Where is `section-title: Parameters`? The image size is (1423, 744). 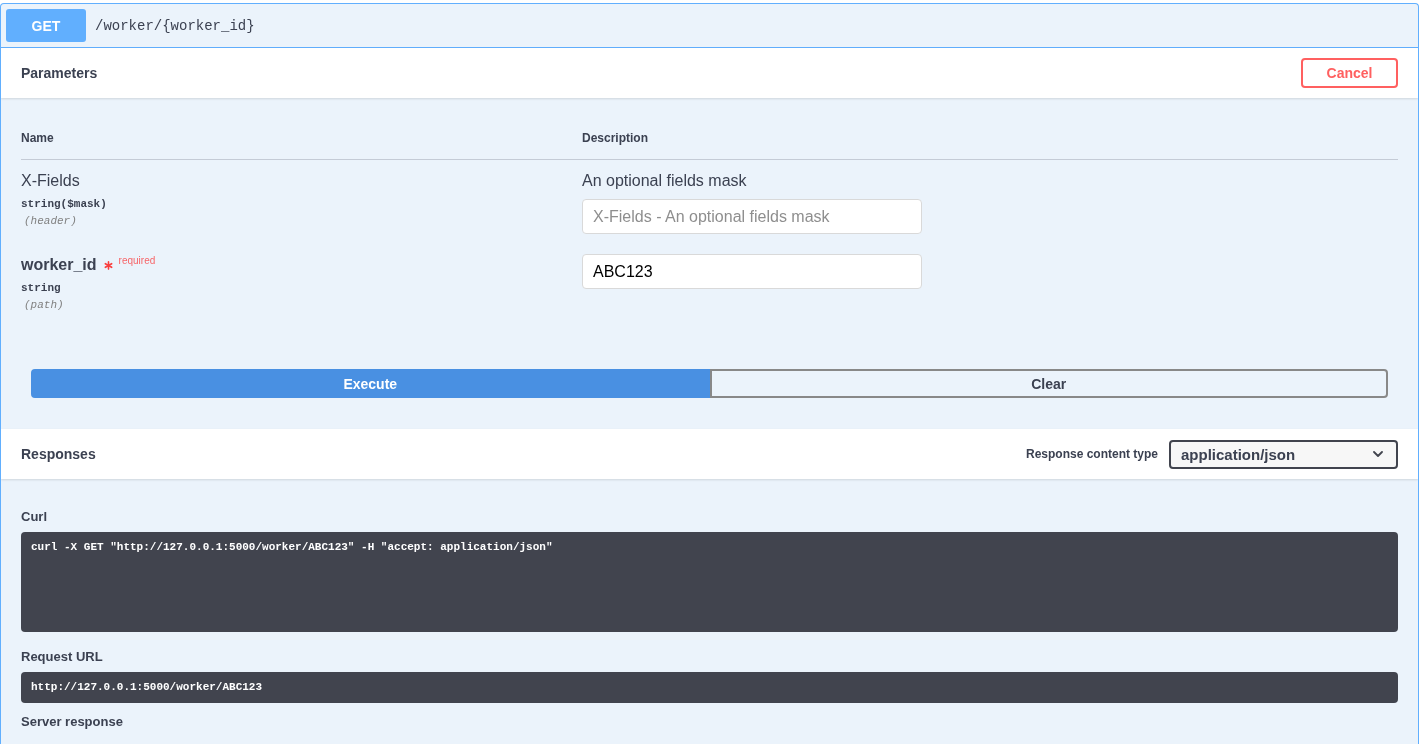 section-title: Parameters is located at coordinates (59, 73).